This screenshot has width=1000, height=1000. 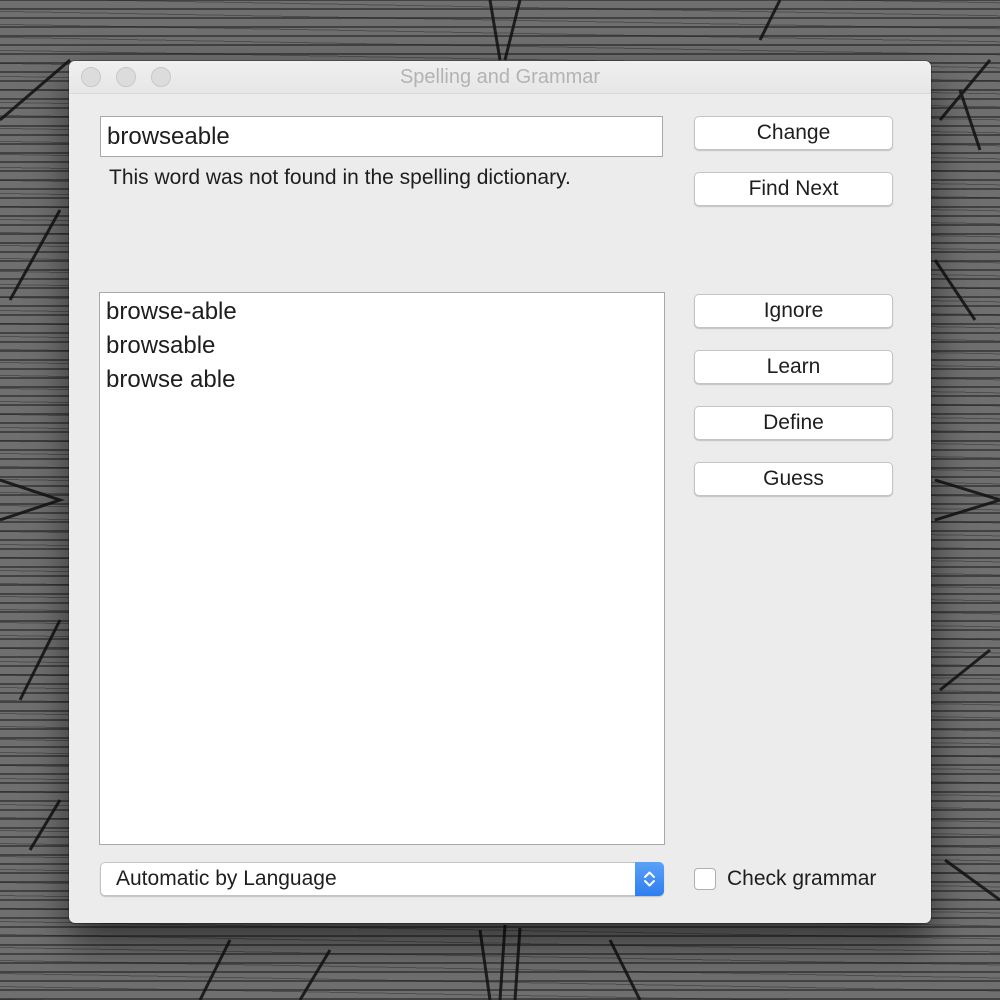 I want to click on misspelled-word-field: browseable, so click(x=381, y=136).